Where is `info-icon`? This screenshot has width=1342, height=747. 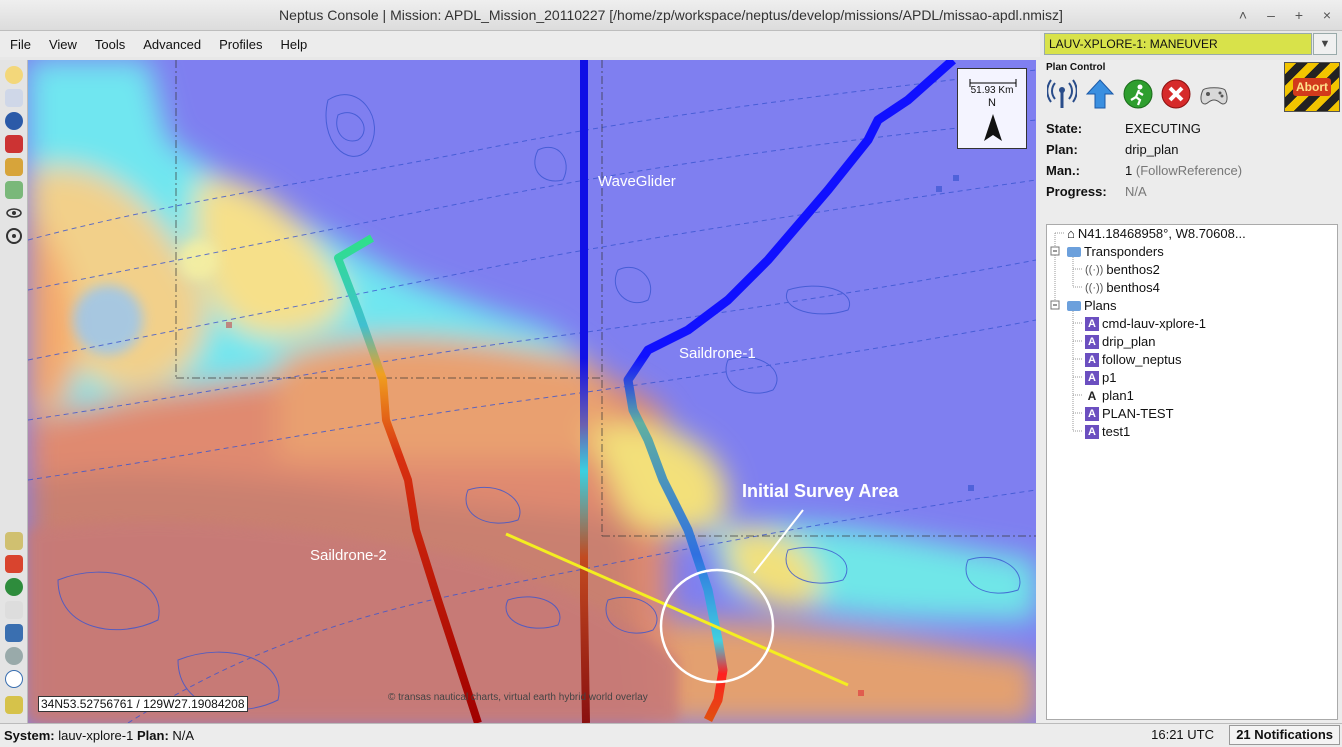 info-icon is located at coordinates (14, 679).